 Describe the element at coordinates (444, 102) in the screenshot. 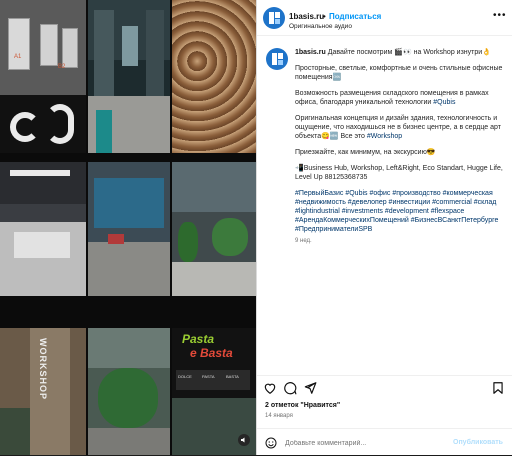

I see `hashtag-qubis: #Qubis` at that location.